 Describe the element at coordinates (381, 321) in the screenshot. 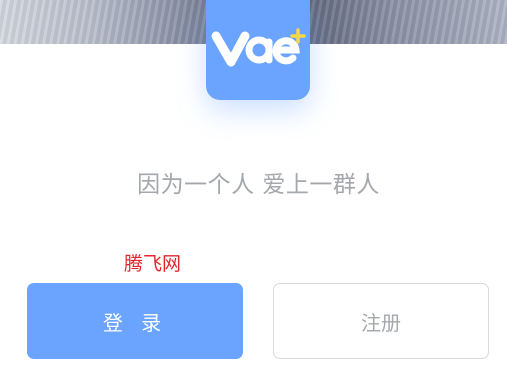

I see `register-button: 注册` at that location.